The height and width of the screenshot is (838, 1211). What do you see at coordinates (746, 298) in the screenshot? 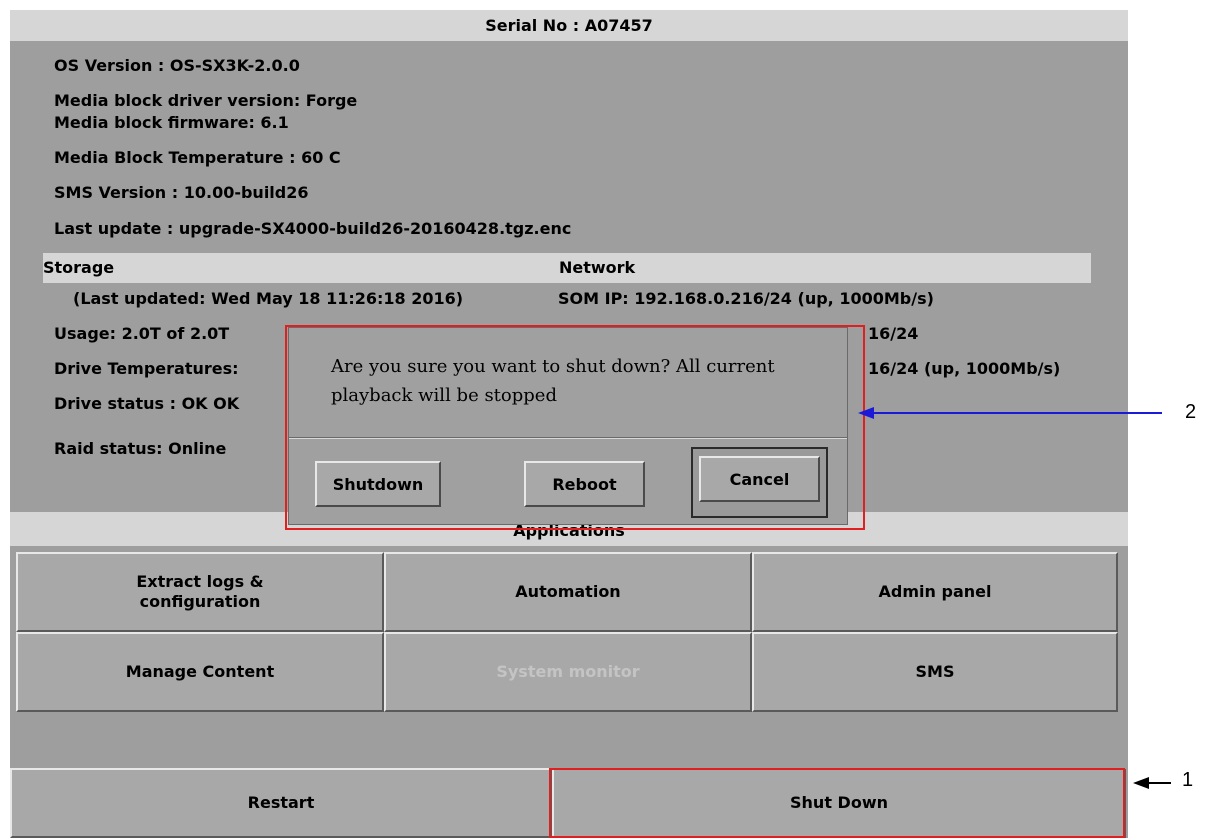
I see `network-som-ip: SOM IP: 192.168.0.216/24 (up, 1000Mb/s)` at bounding box center [746, 298].